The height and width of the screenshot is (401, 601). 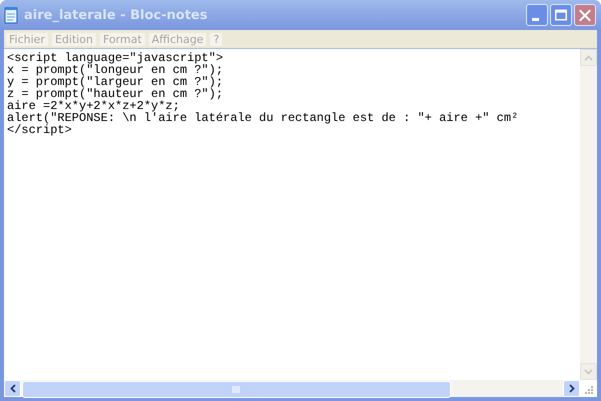 I want to click on code-line: </script>, so click(x=39, y=130).